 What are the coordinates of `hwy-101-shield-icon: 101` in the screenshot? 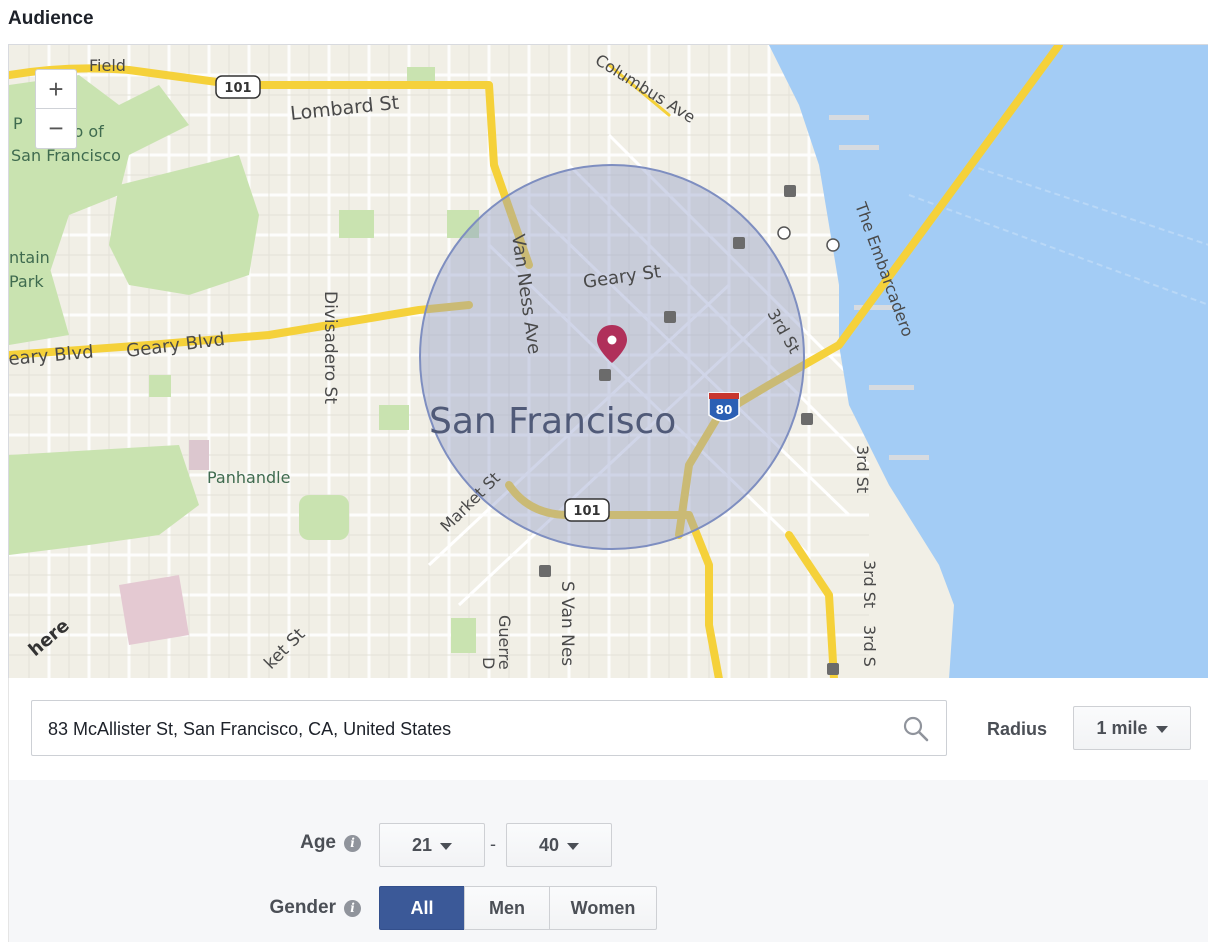 It's located at (238, 87).